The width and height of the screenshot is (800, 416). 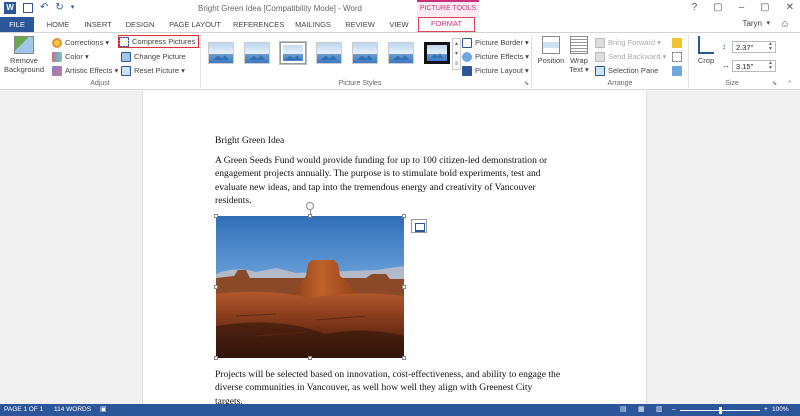 I want to click on web-layout-icon: ▥, so click(x=659, y=410).